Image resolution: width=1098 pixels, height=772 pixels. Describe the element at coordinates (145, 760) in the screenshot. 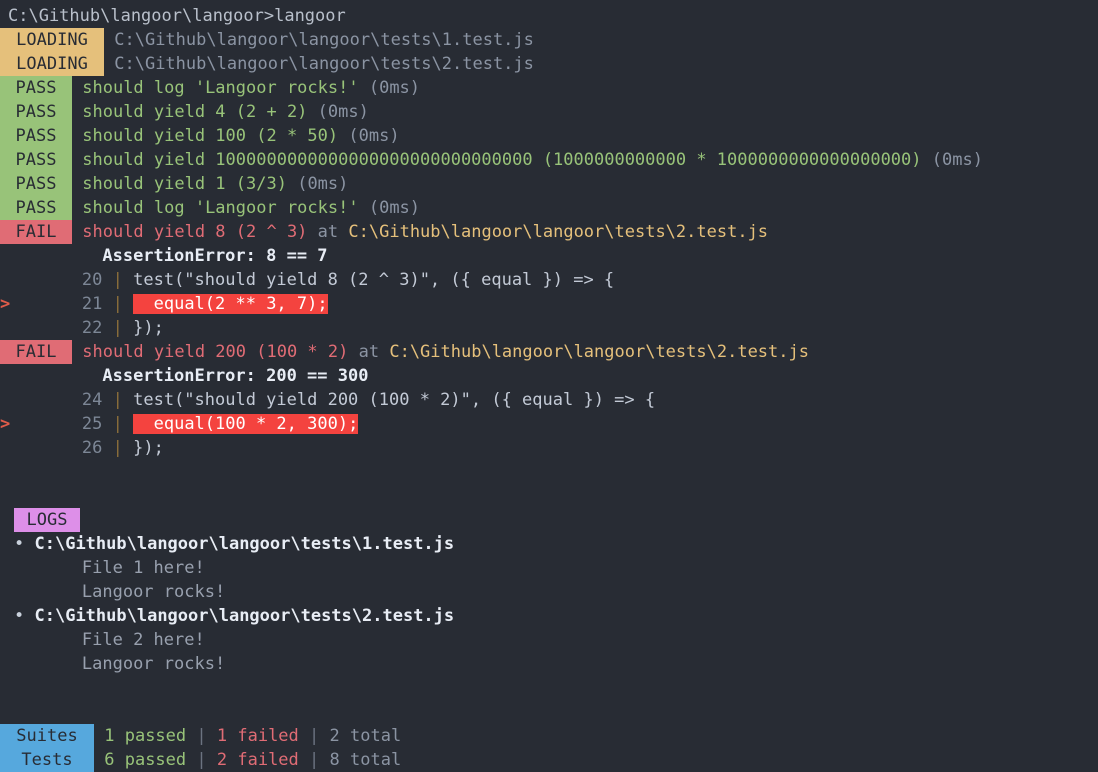

I see `summary-passed: 6 passed` at that location.